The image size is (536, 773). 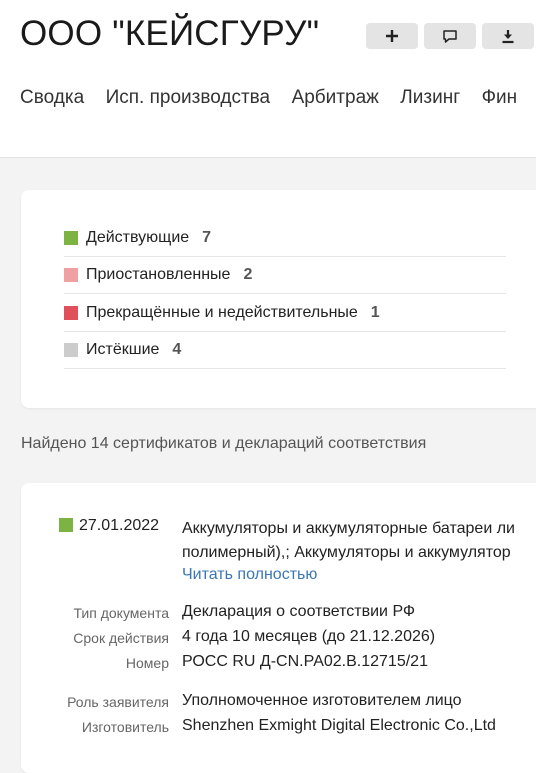 I want to click on certificate-date: 27.01.2022, so click(x=119, y=525).